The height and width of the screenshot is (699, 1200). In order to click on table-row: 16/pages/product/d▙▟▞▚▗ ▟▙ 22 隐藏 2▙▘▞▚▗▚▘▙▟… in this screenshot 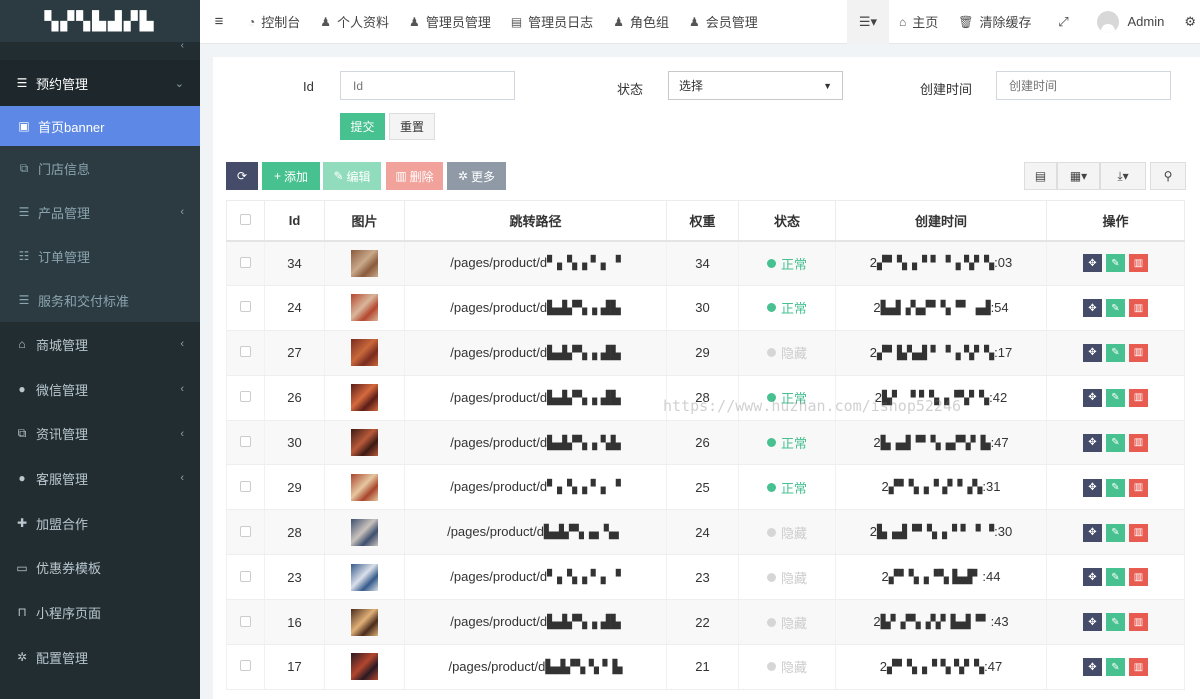, I will do `click(705, 622)`.